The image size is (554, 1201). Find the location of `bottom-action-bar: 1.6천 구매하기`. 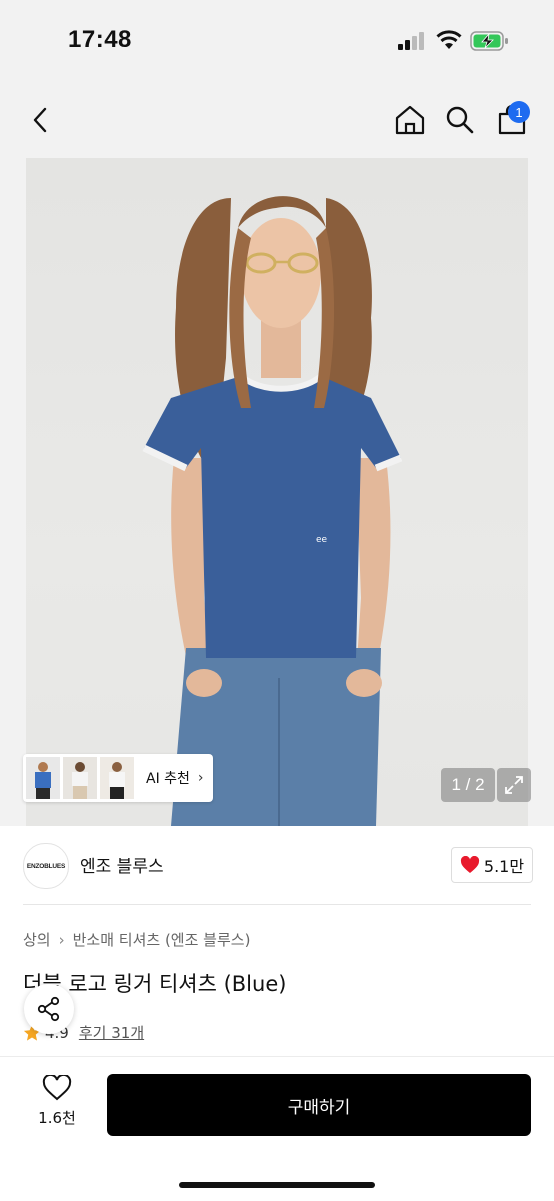

bottom-action-bar: 1.6천 구매하기 is located at coordinates (277, 1128).